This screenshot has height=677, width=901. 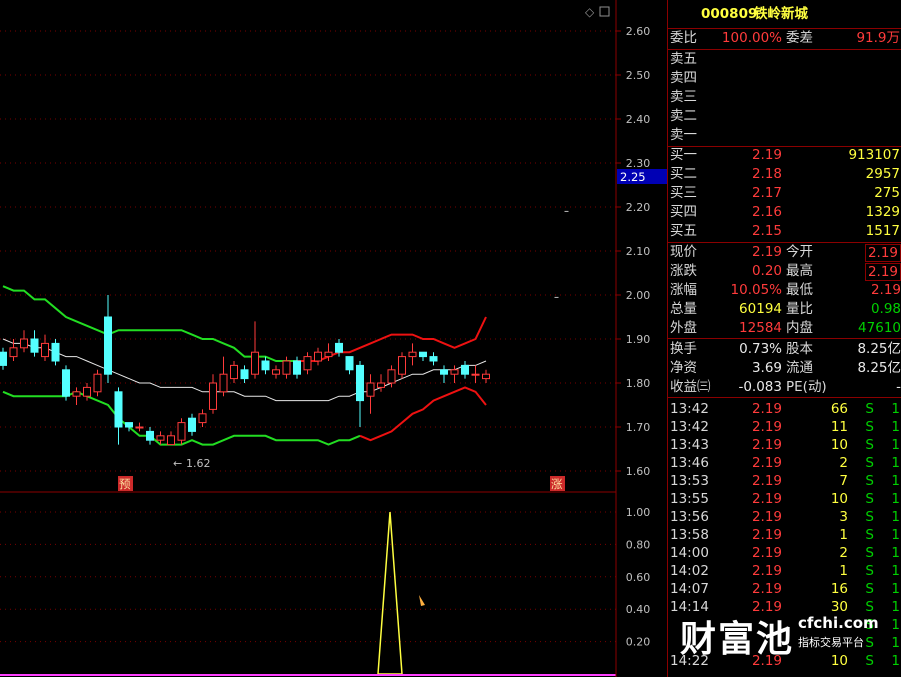 I want to click on ask-label: 卖四, so click(x=683, y=78).